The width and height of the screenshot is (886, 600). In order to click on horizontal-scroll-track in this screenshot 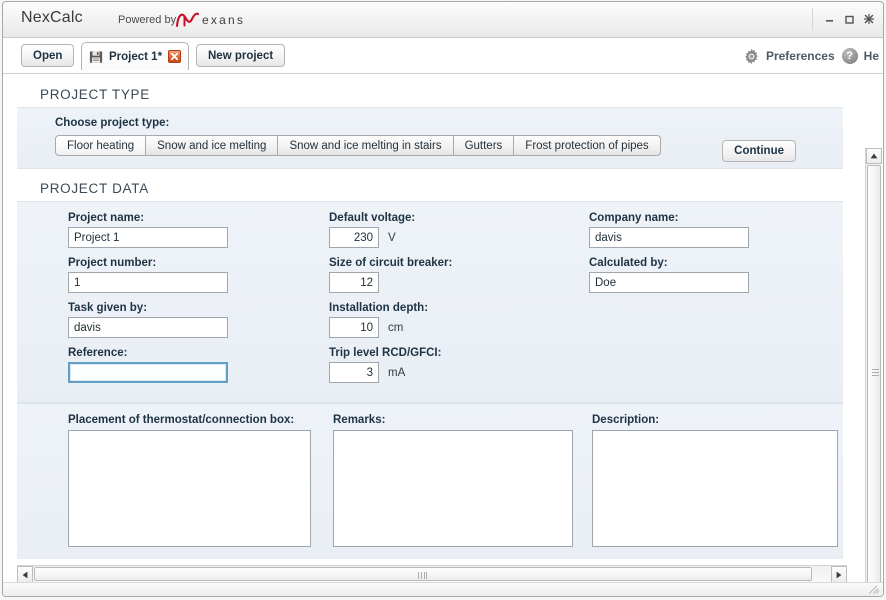, I will do `click(432, 574)`.